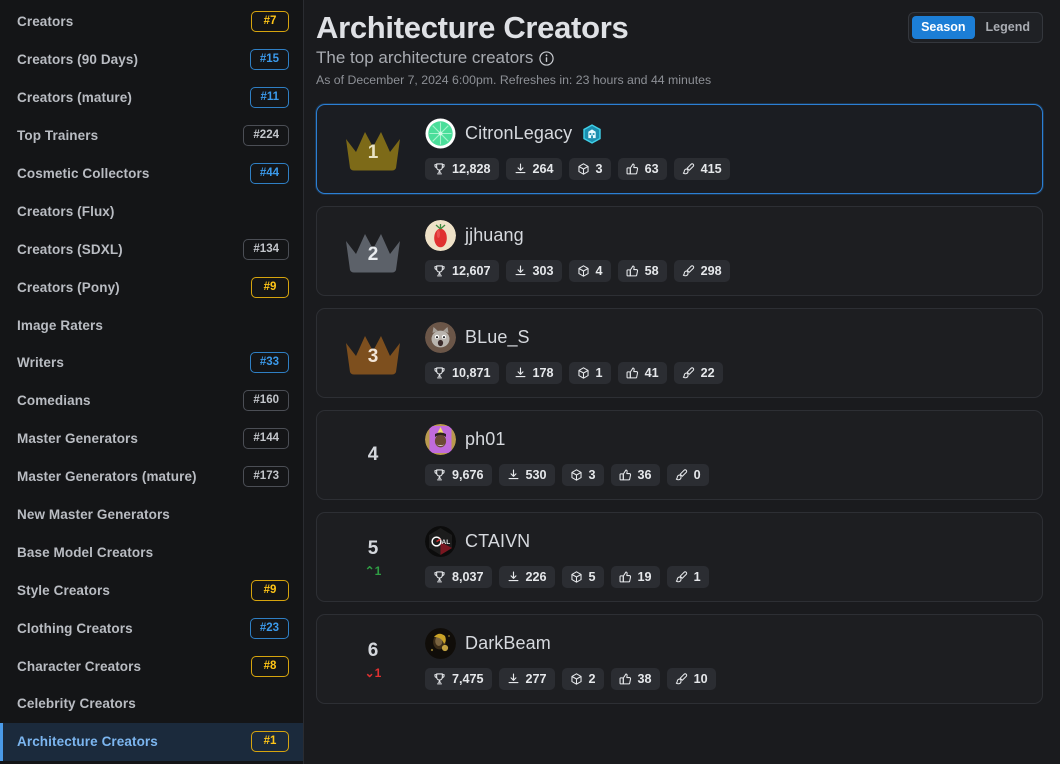  I want to click on sidebar-item-top-trainers: Top Trainers #224, so click(151, 136).